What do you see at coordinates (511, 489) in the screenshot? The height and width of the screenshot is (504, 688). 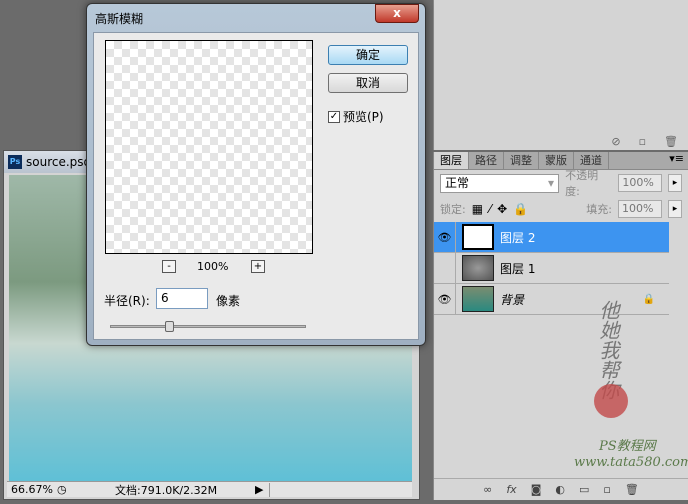 I see `fx-icon: fx` at bounding box center [511, 489].